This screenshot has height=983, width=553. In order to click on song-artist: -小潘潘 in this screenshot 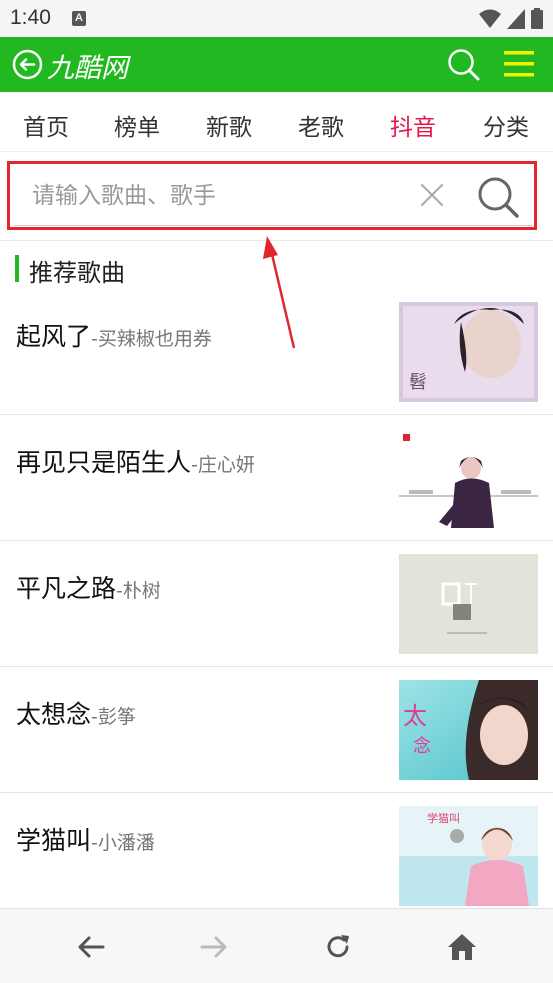, I will do `click(123, 843)`.